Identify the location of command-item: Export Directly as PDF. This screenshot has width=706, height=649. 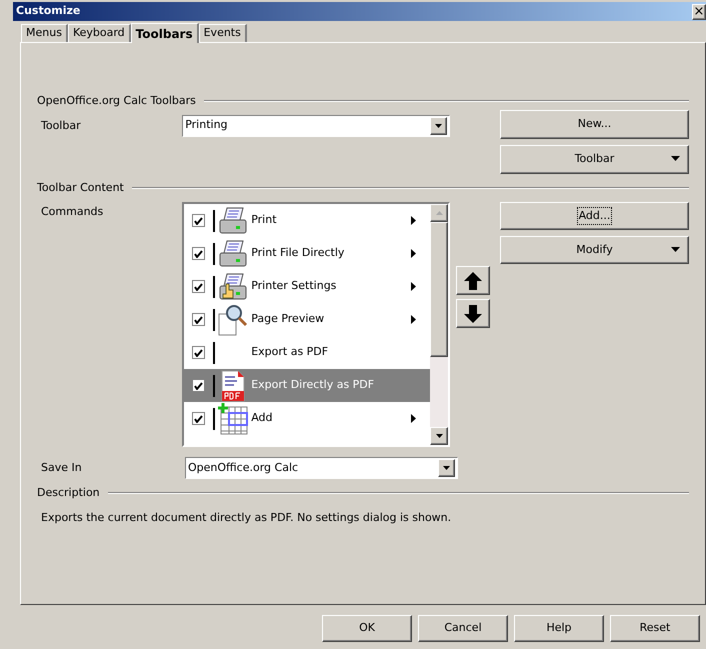
(307, 385).